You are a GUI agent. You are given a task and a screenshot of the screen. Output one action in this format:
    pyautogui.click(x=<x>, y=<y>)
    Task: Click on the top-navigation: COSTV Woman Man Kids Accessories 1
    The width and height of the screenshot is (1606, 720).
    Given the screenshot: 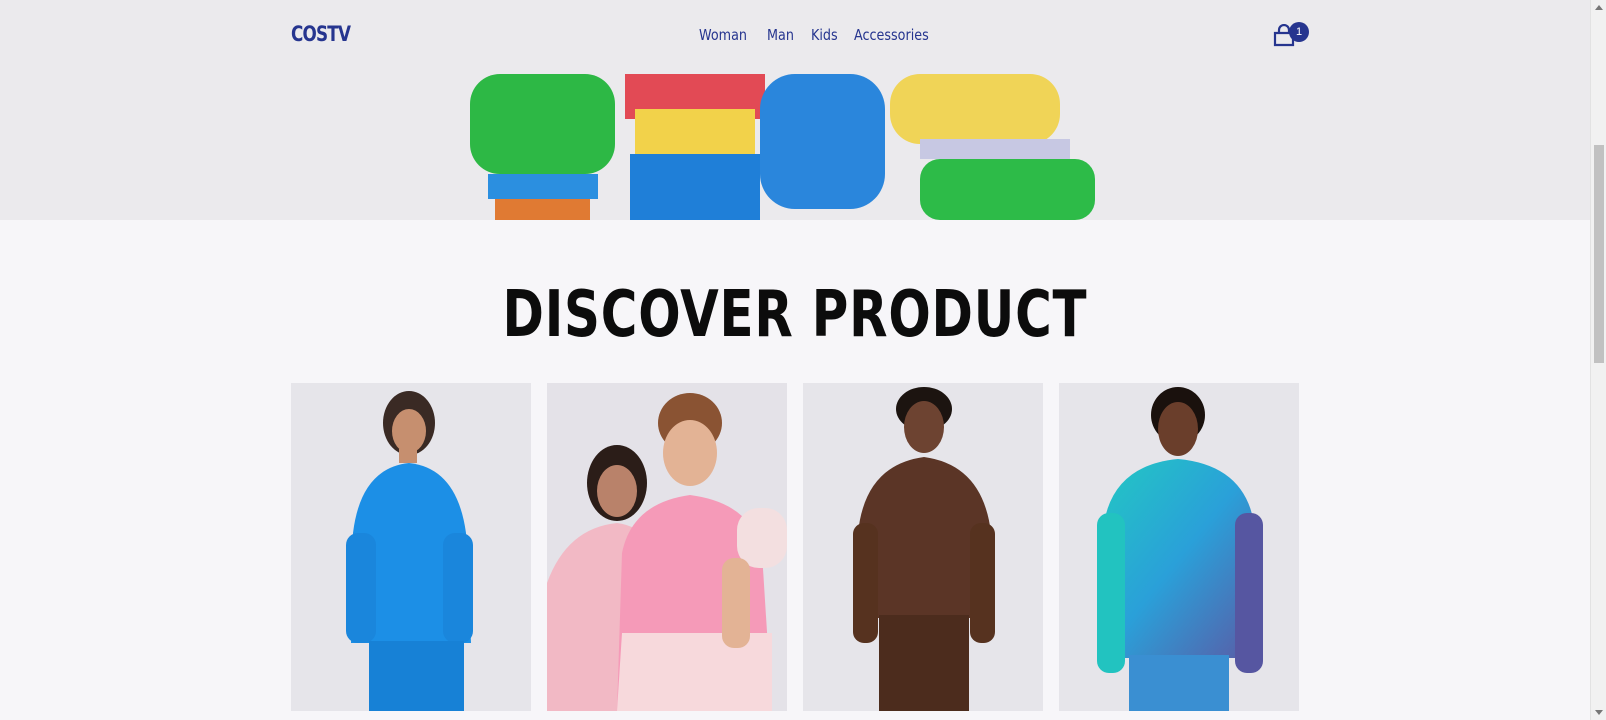 What is the action you would take?
    pyautogui.click(x=795, y=37)
    